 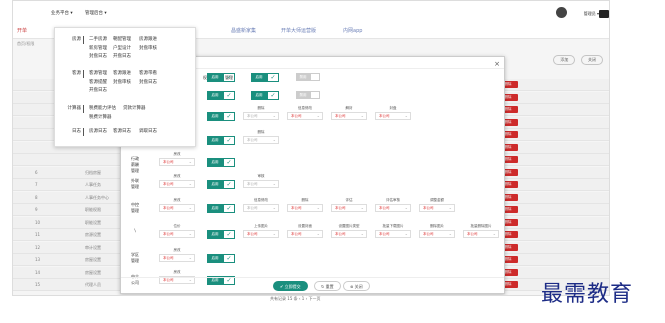 I want to click on permission-select: 上传图片 本公司, so click(x=261, y=231).